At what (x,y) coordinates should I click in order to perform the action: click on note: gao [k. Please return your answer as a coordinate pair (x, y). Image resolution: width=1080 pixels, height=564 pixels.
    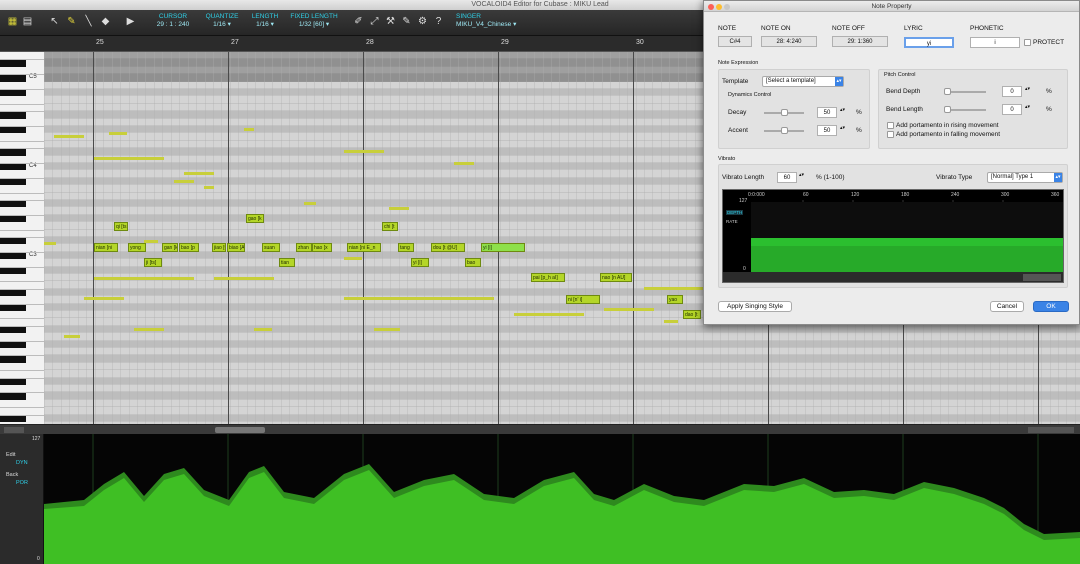
    Looking at the image, I should click on (255, 218).